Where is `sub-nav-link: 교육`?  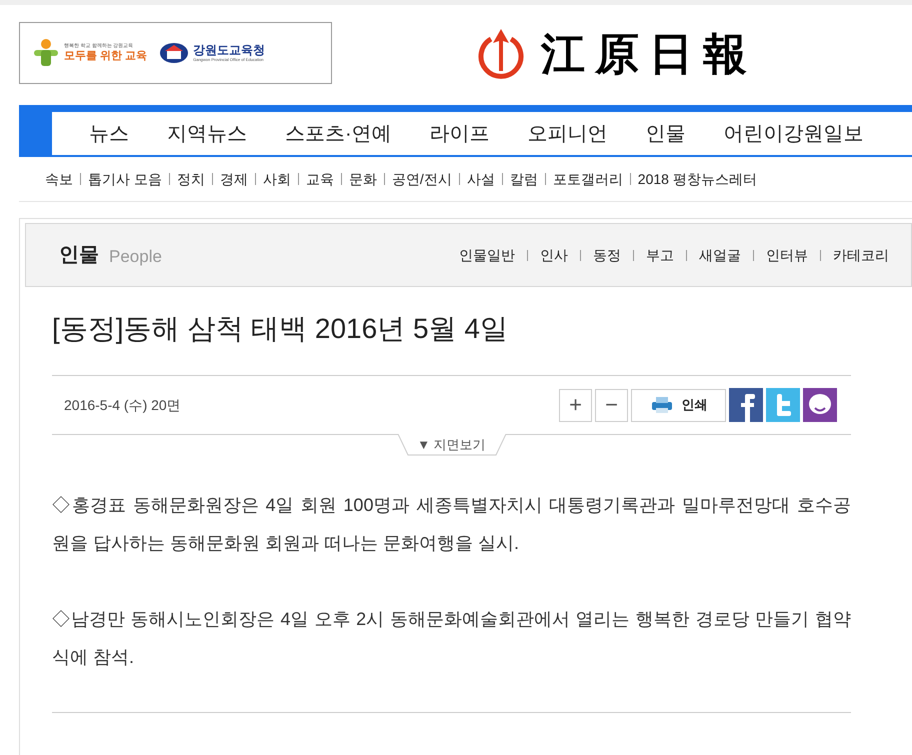 sub-nav-link: 교육 is located at coordinates (320, 179).